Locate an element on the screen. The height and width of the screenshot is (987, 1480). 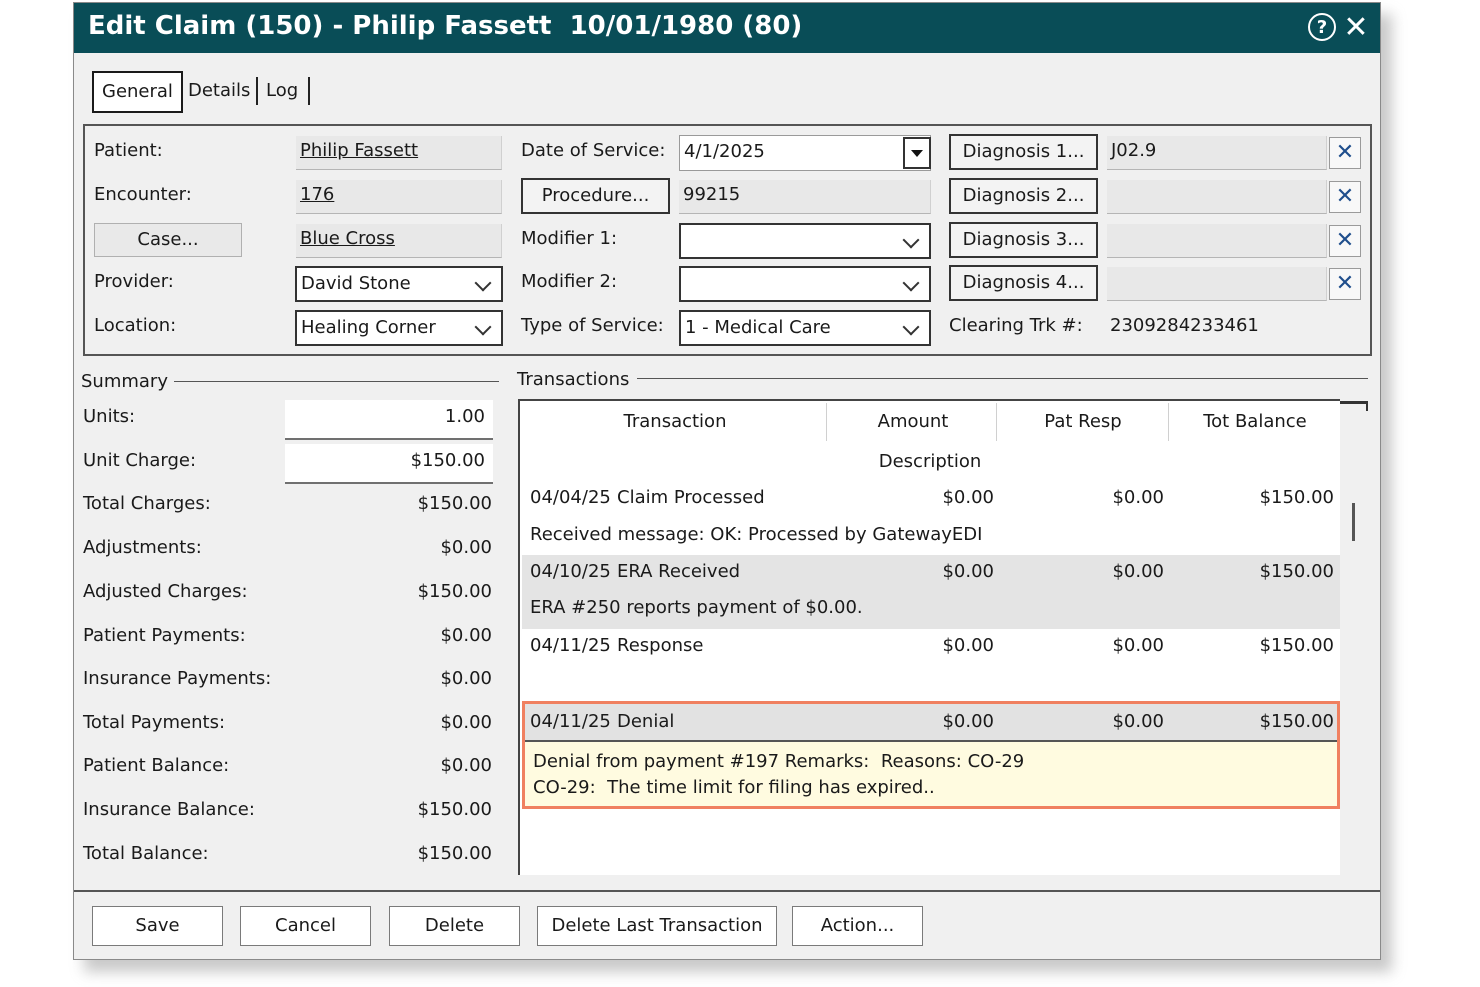
encounter-link: 176 is located at coordinates (399, 197).